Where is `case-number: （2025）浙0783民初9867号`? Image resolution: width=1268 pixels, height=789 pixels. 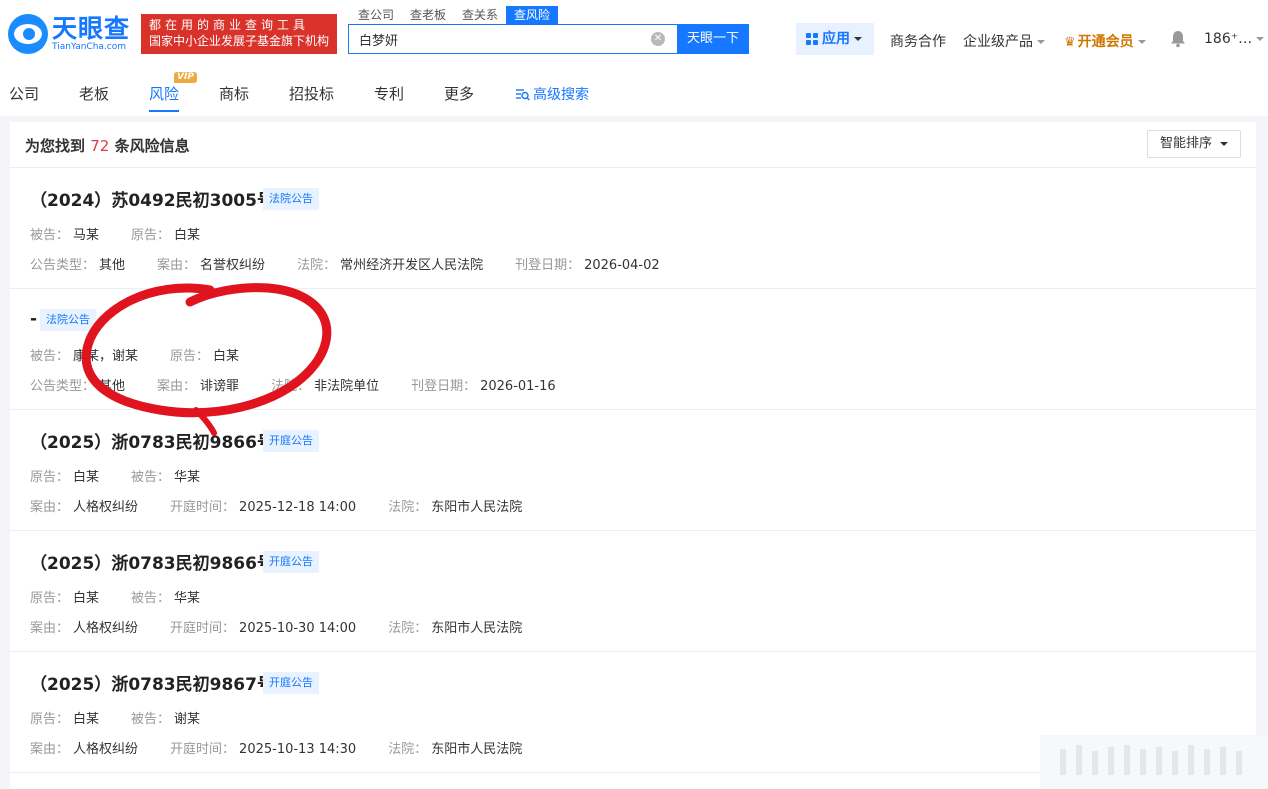 case-number: （2025）浙0783民初9867号 is located at coordinates (152, 682).